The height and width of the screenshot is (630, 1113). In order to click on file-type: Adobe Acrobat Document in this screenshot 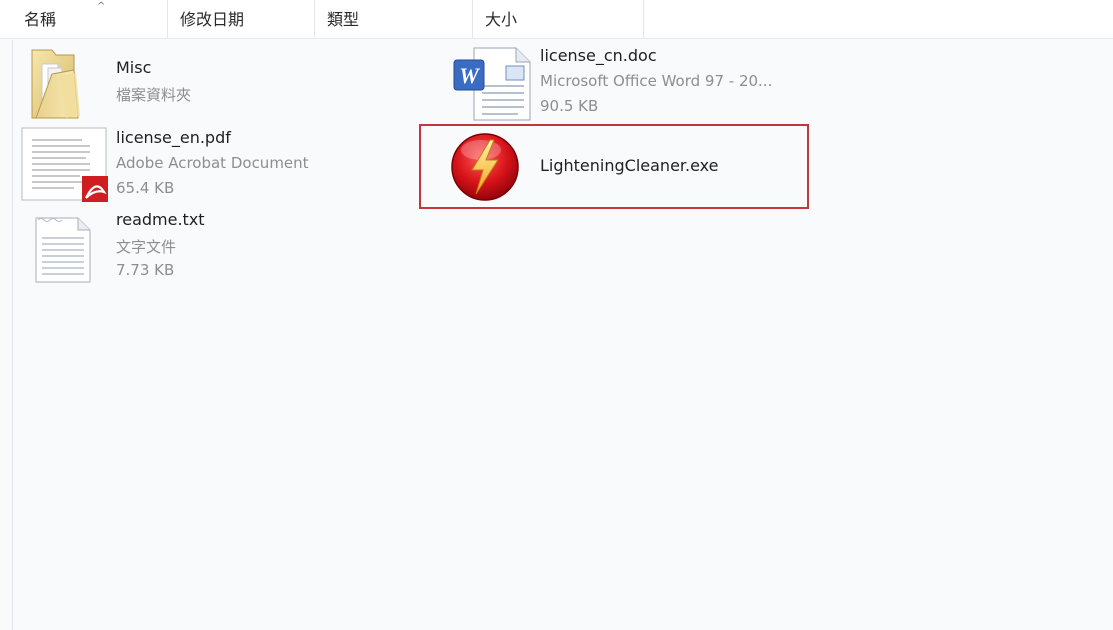, I will do `click(212, 163)`.